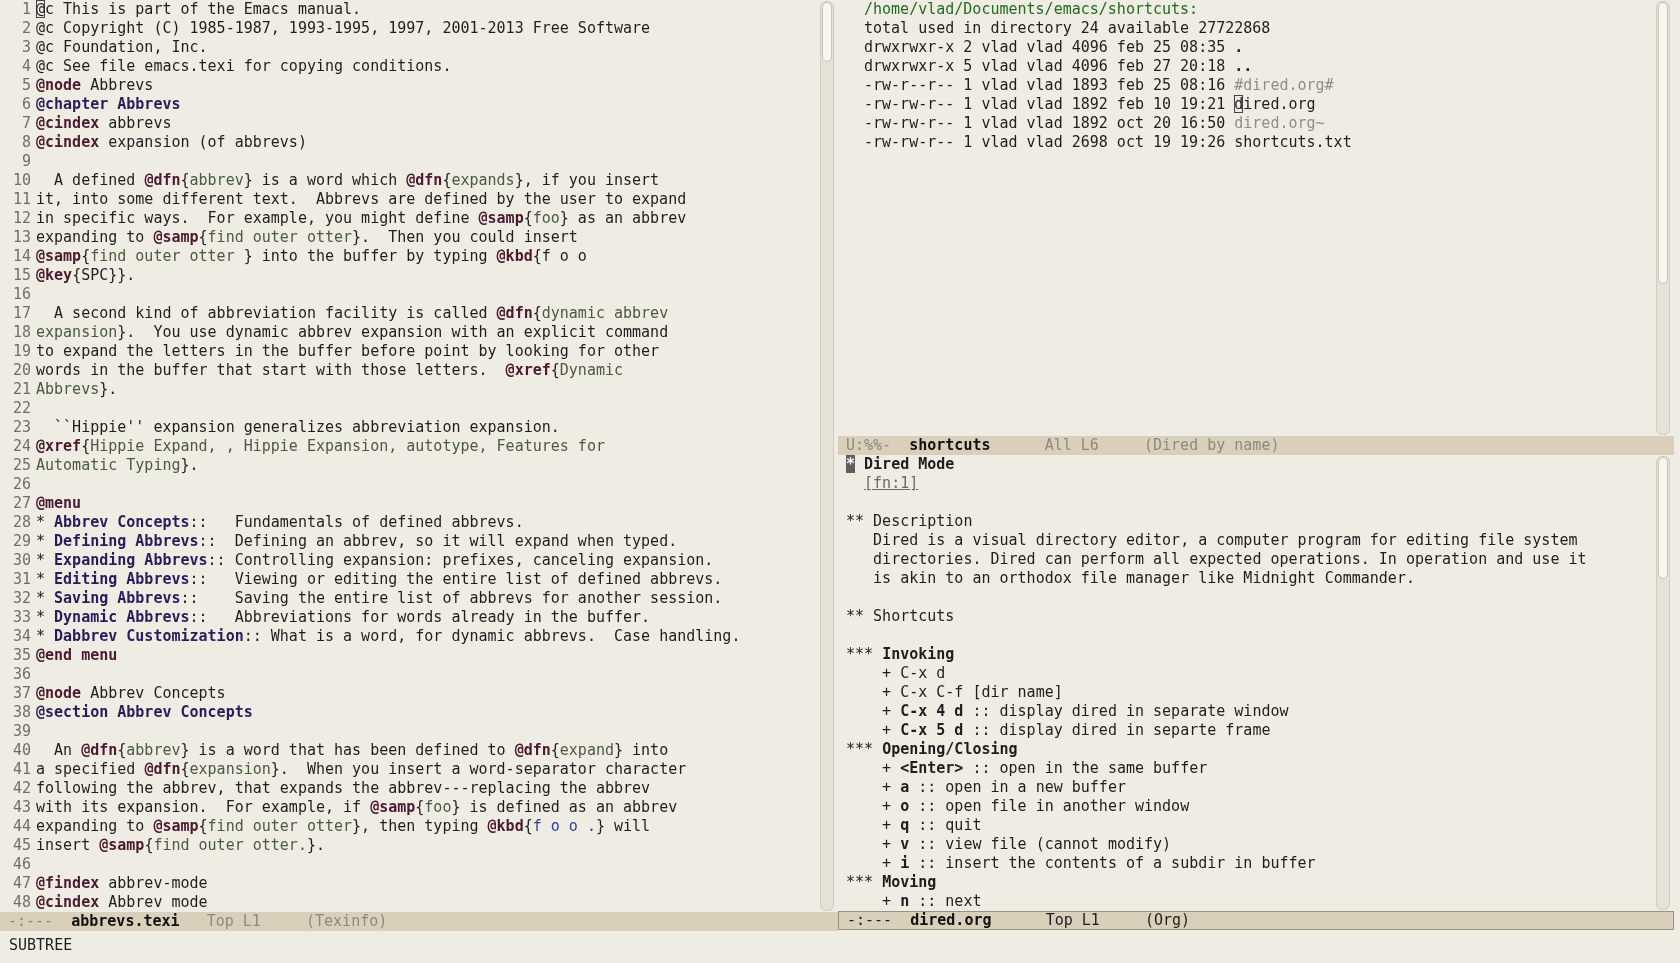 This screenshot has height=963, width=1680. Describe the element at coordinates (21, 788) in the screenshot. I see `line-number: 42` at that location.